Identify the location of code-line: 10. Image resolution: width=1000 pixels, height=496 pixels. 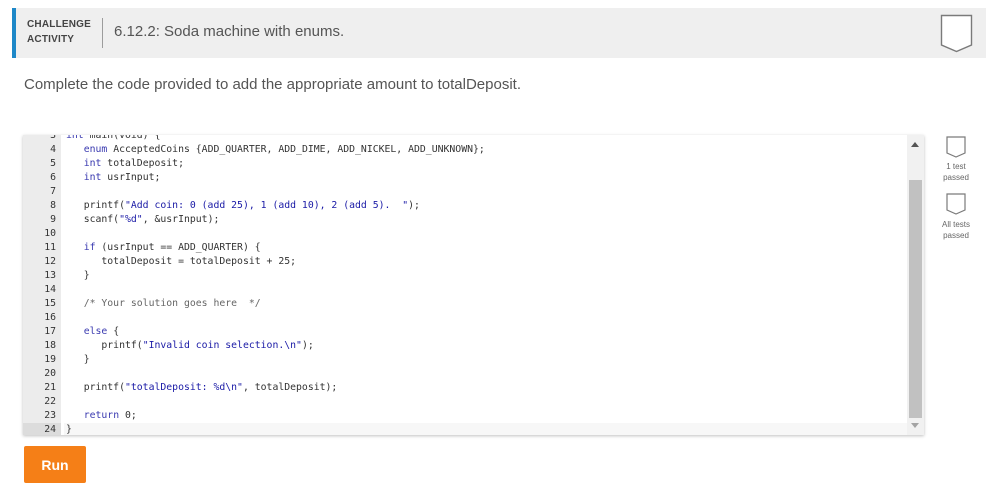
(465, 234).